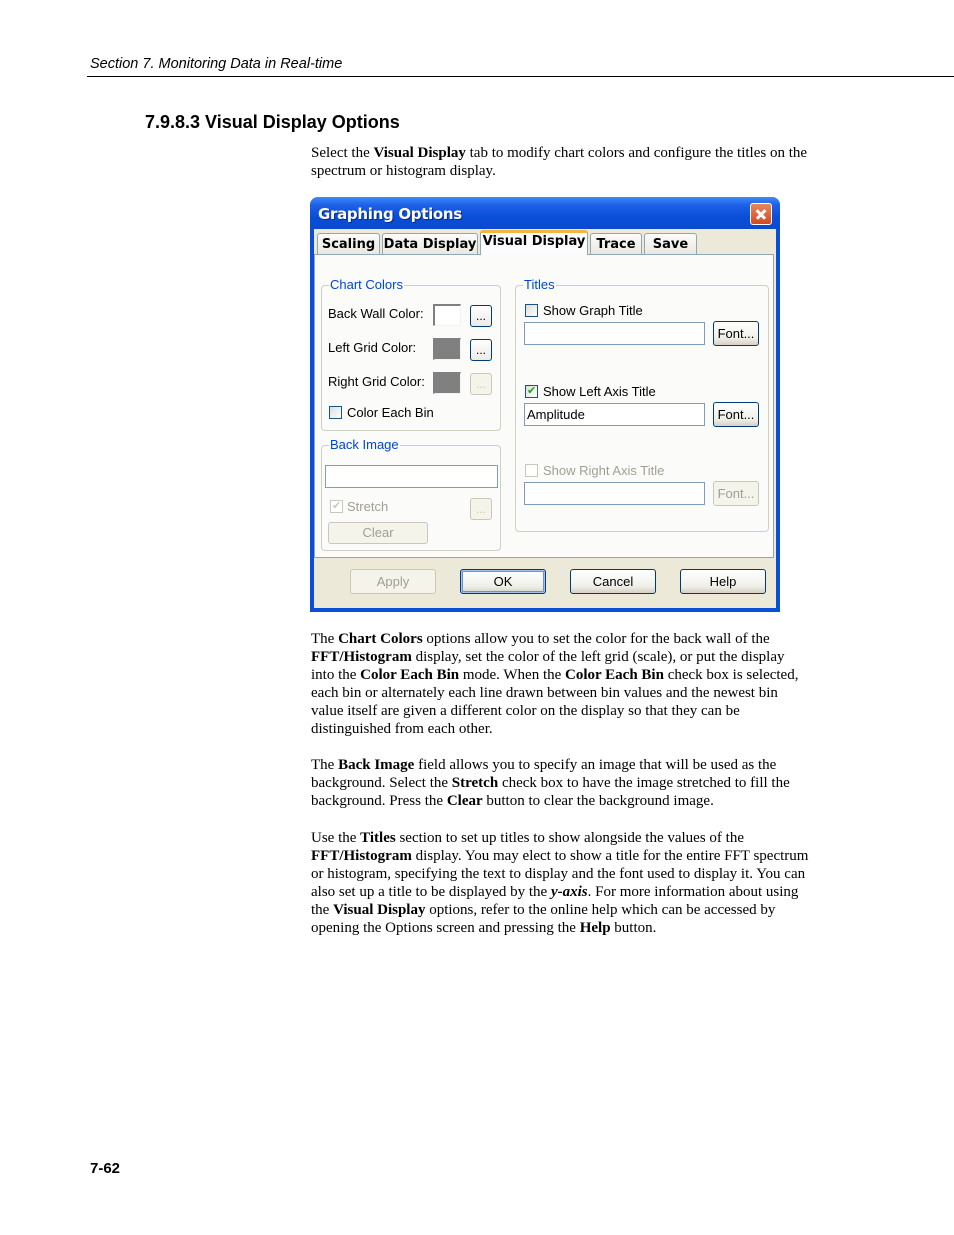  Describe the element at coordinates (447, 349) in the screenshot. I see `left-grid-color-swatch` at that location.